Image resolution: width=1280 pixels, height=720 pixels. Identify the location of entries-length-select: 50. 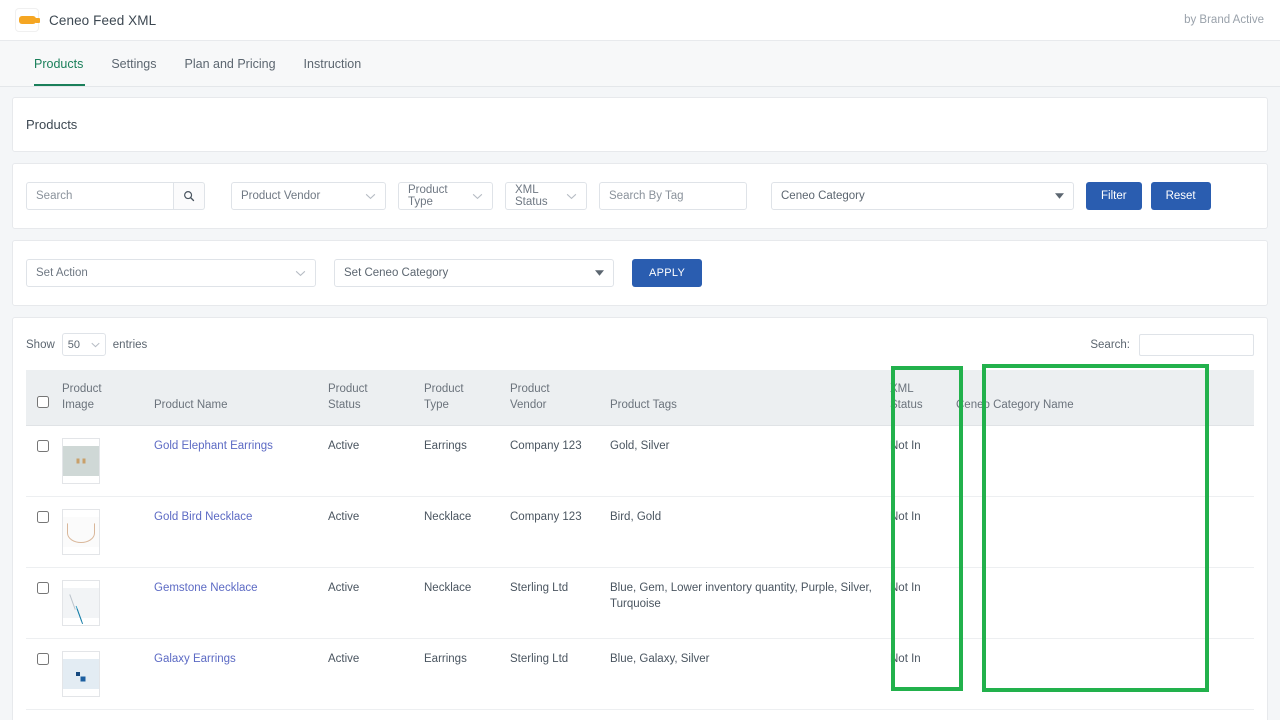
(83, 344).